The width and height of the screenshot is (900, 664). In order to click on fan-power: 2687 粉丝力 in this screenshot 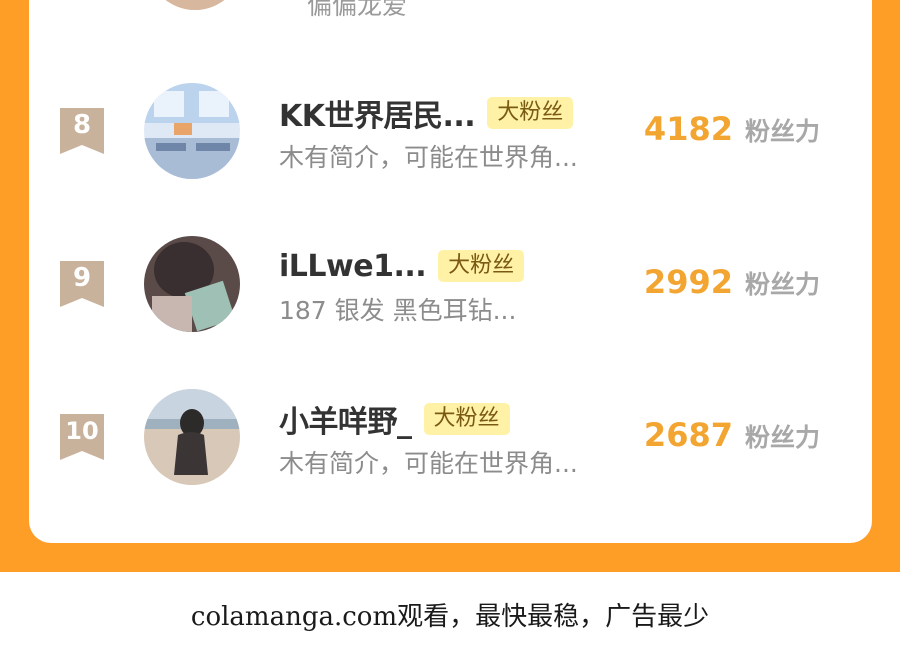, I will do `click(732, 435)`.